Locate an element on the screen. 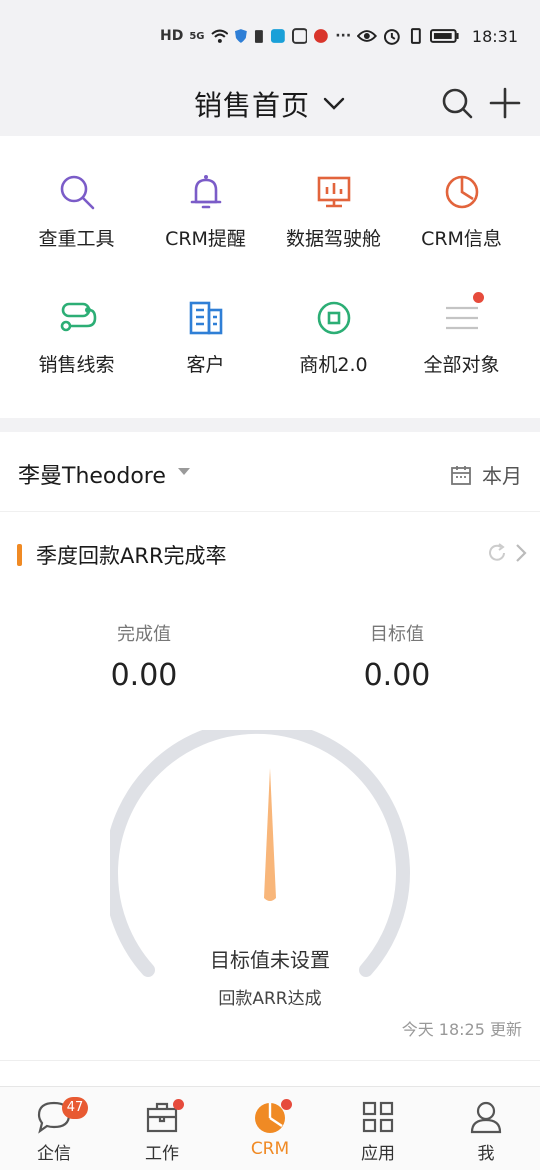 The image size is (540, 1170). quick-action-label: 客户 is located at coordinates (205, 365).